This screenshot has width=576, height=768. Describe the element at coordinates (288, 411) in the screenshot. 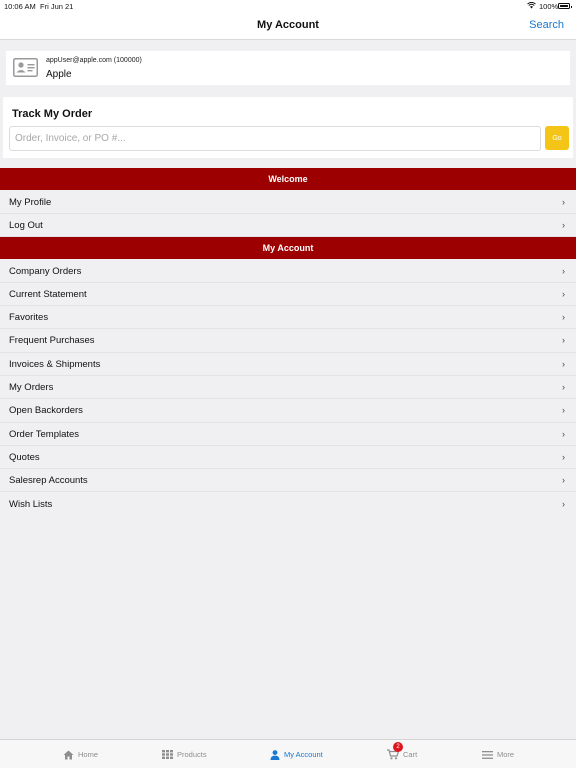

I see `menu-item-open-backorders: Open Backorders ›` at that location.